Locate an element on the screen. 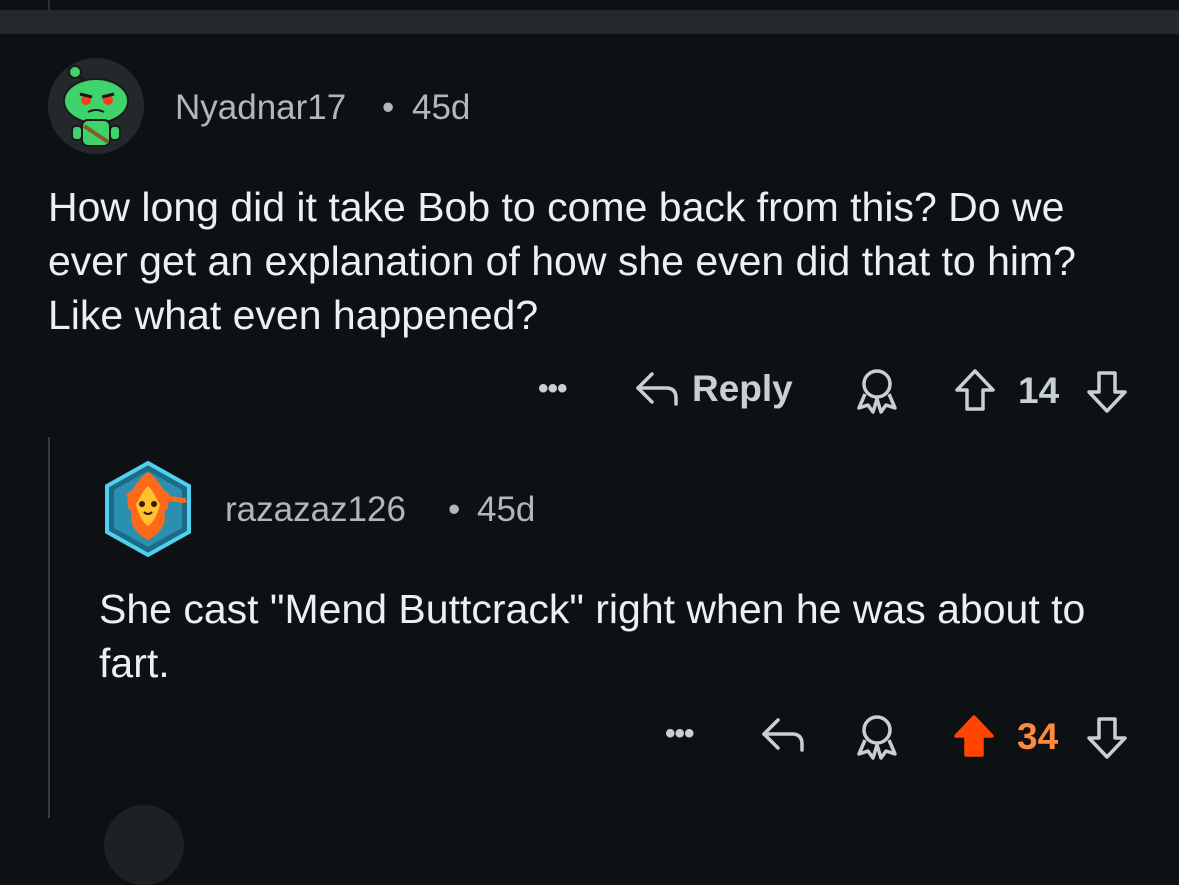 The width and height of the screenshot is (1179, 885). comment-username: razazaz126 is located at coordinates (315, 510).